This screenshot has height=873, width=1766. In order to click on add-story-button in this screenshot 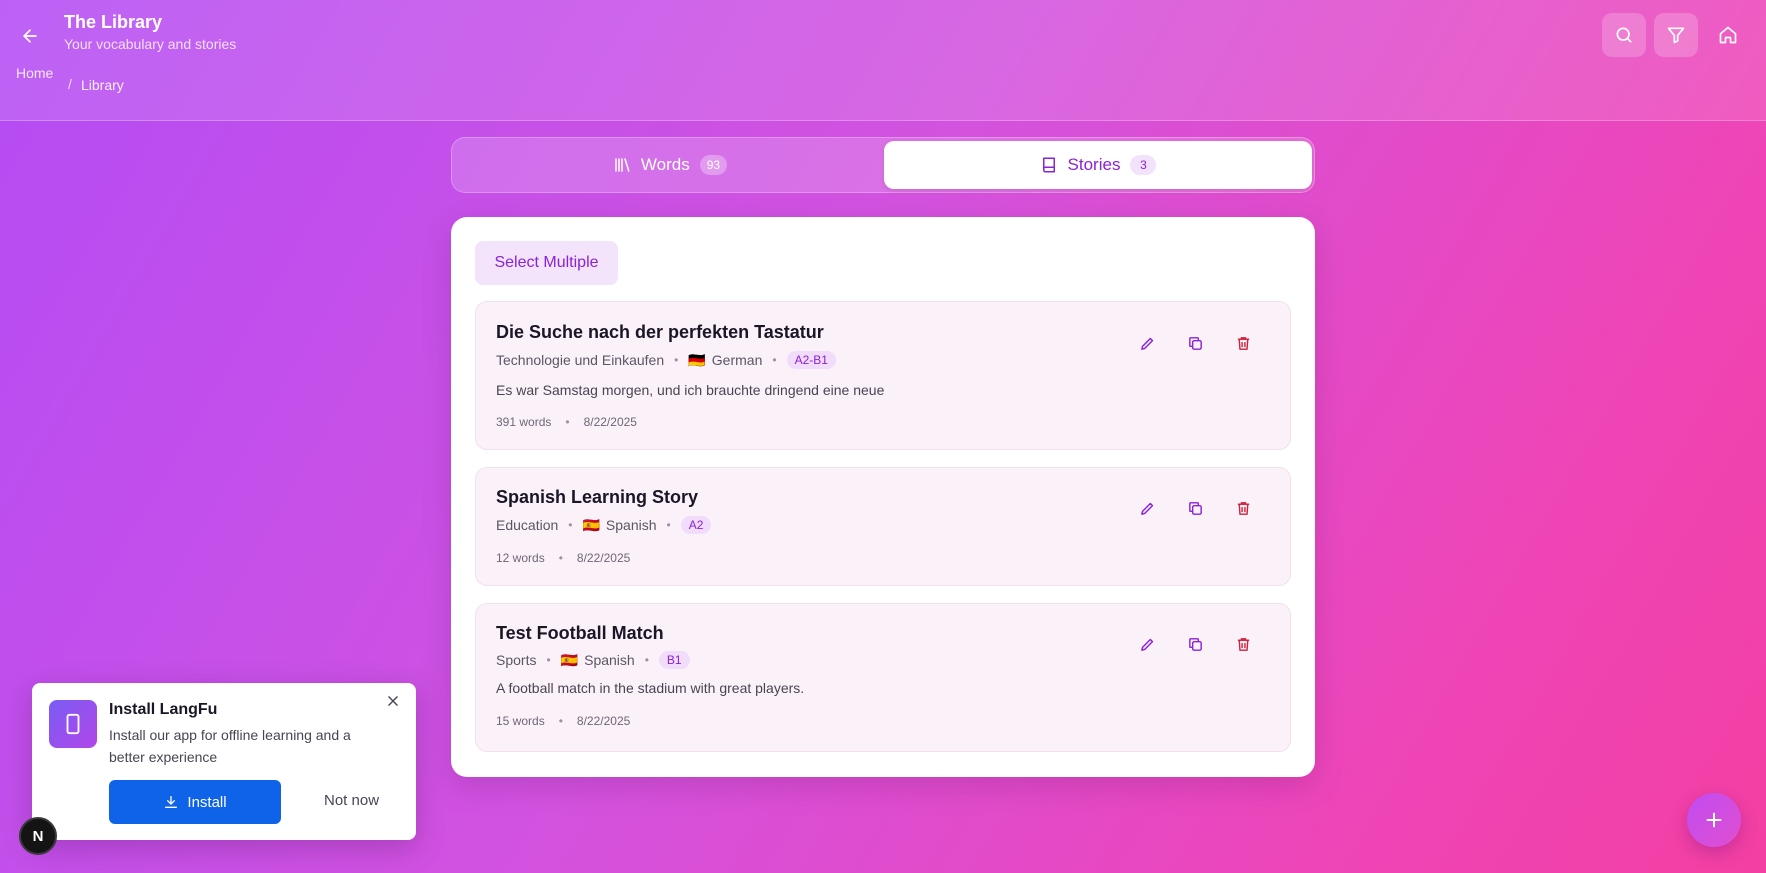, I will do `click(1714, 820)`.